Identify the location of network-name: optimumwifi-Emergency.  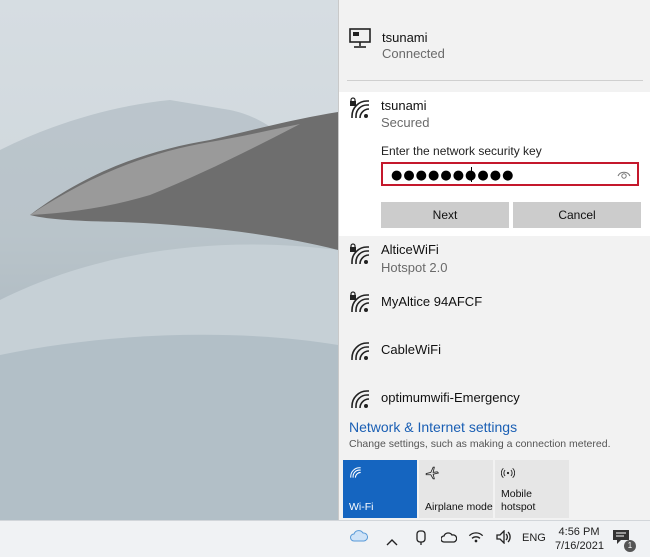
(450, 397).